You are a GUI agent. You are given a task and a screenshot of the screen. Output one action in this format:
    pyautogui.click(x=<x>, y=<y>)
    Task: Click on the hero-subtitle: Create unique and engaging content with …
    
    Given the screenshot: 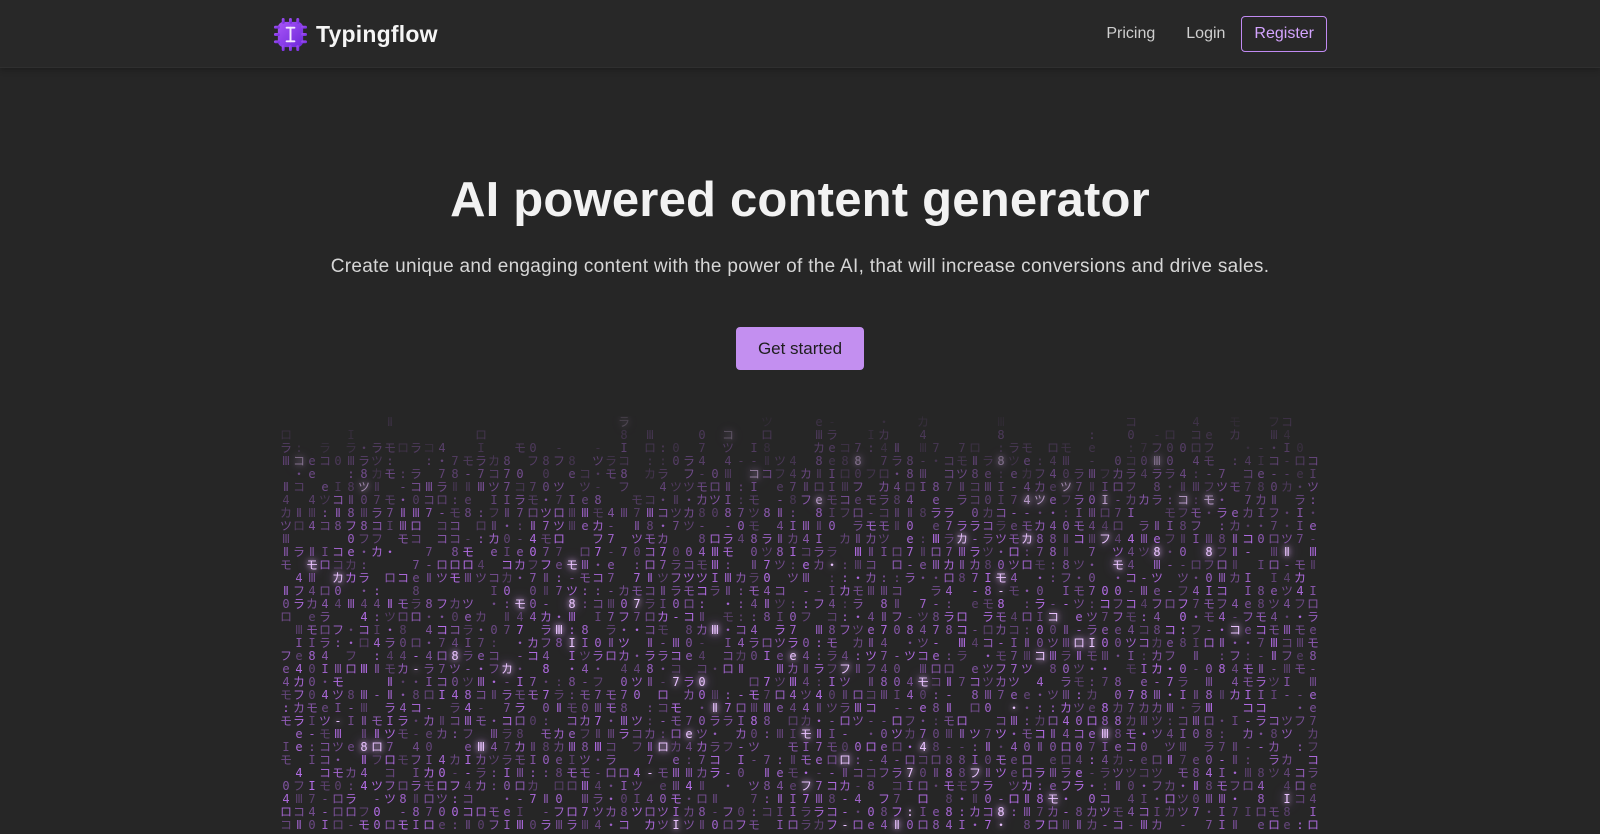 What is the action you would take?
    pyautogui.click(x=800, y=266)
    